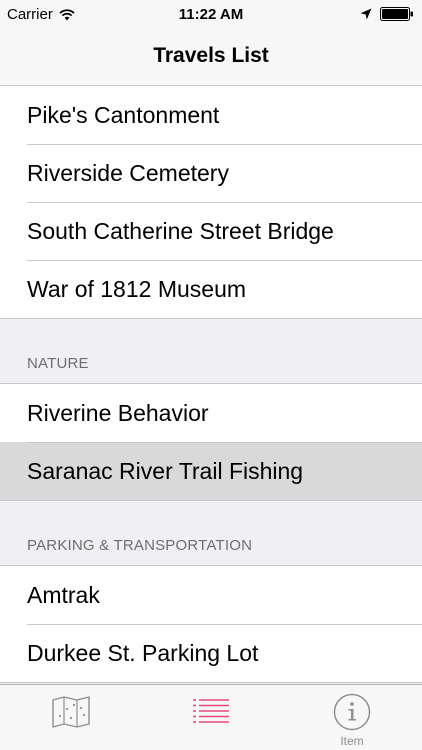 The height and width of the screenshot is (750, 422). Describe the element at coordinates (128, 172) in the screenshot. I see `list-item-label: Riverside Cemetery` at that location.